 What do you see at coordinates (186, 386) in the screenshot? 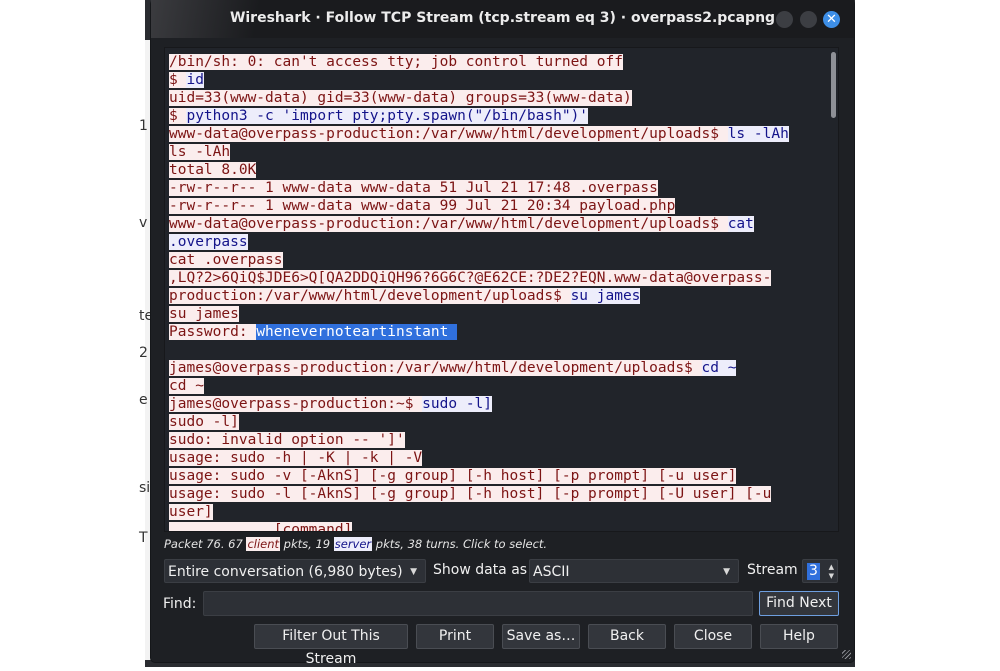
I see `client-text: cd ~` at bounding box center [186, 386].